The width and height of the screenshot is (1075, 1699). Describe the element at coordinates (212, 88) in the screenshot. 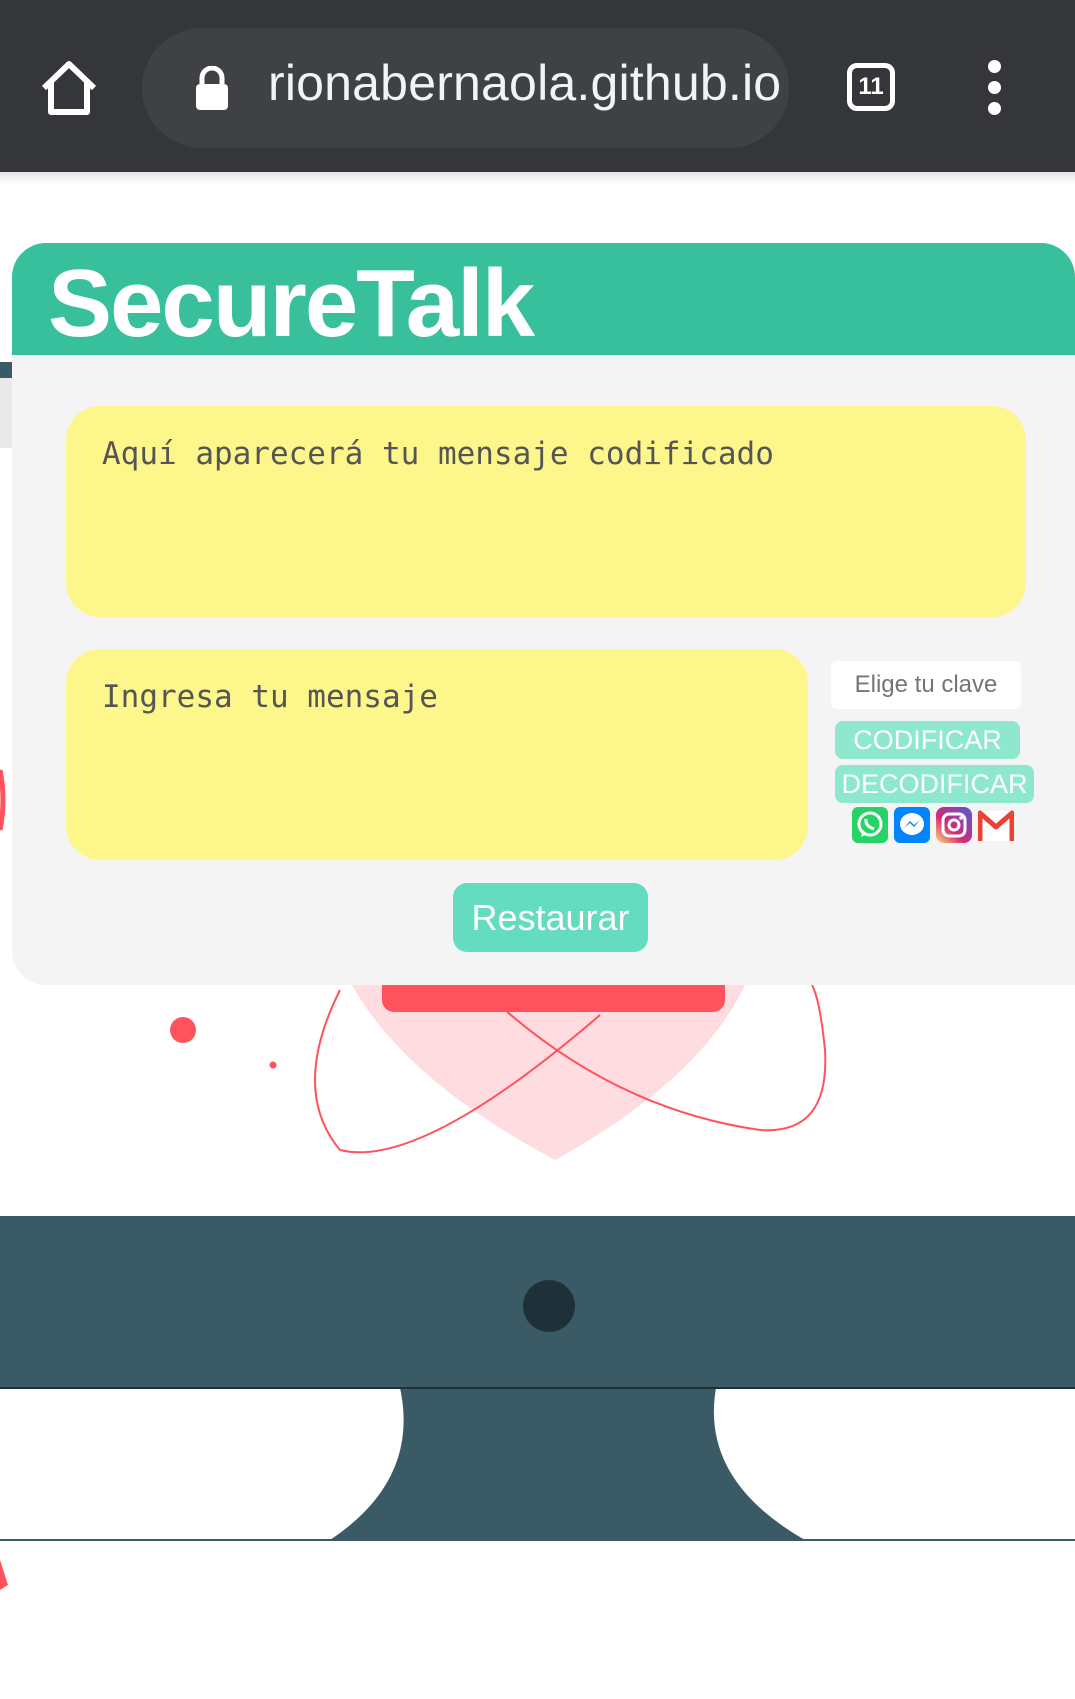

I see `lock-icon` at that location.